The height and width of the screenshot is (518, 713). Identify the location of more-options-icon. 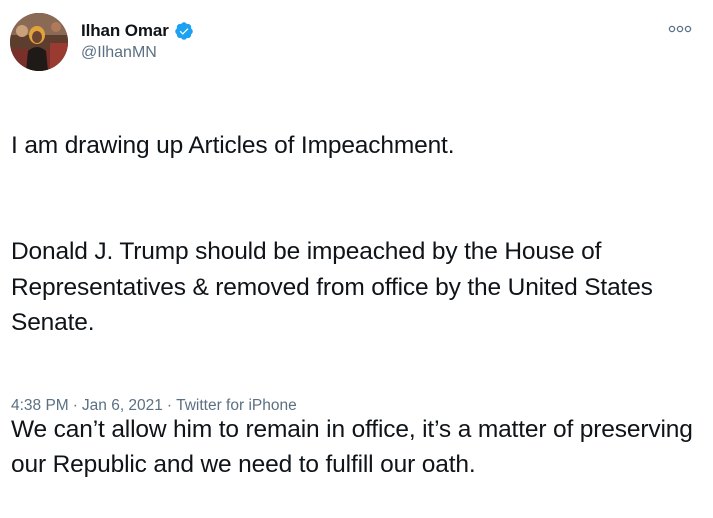
(680, 29).